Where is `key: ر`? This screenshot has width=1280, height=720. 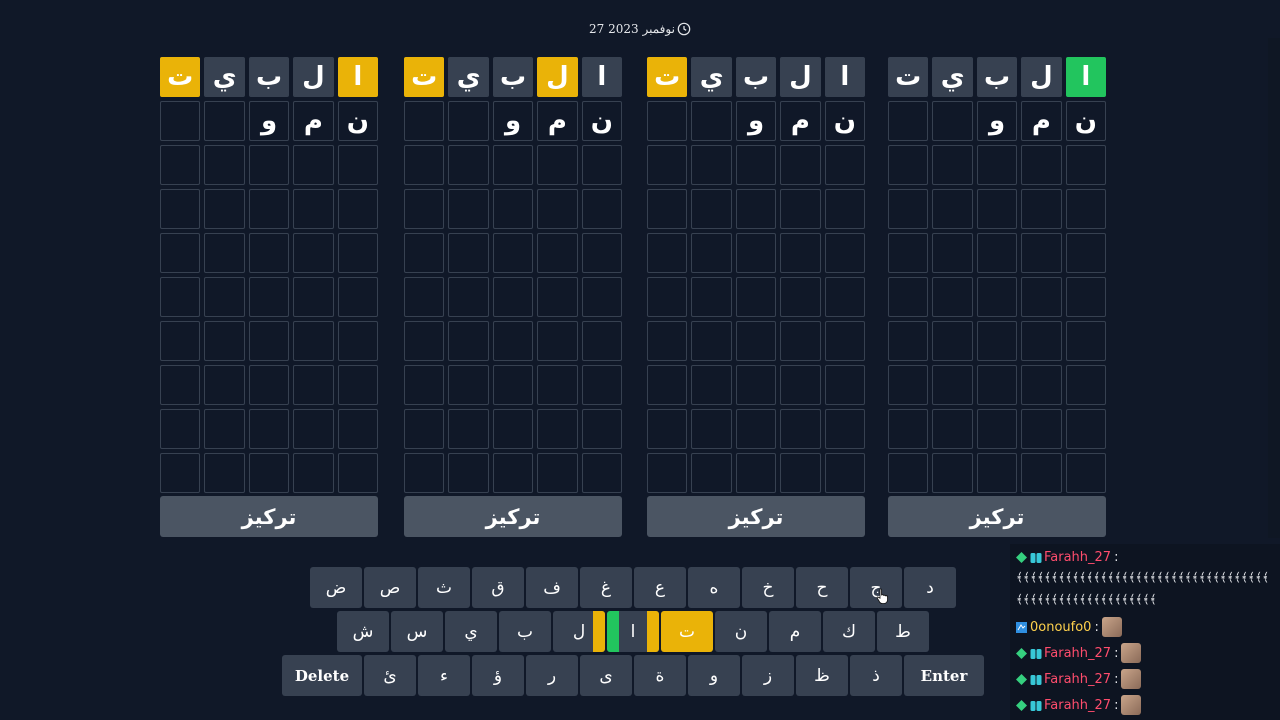
key: ر is located at coordinates (552, 675).